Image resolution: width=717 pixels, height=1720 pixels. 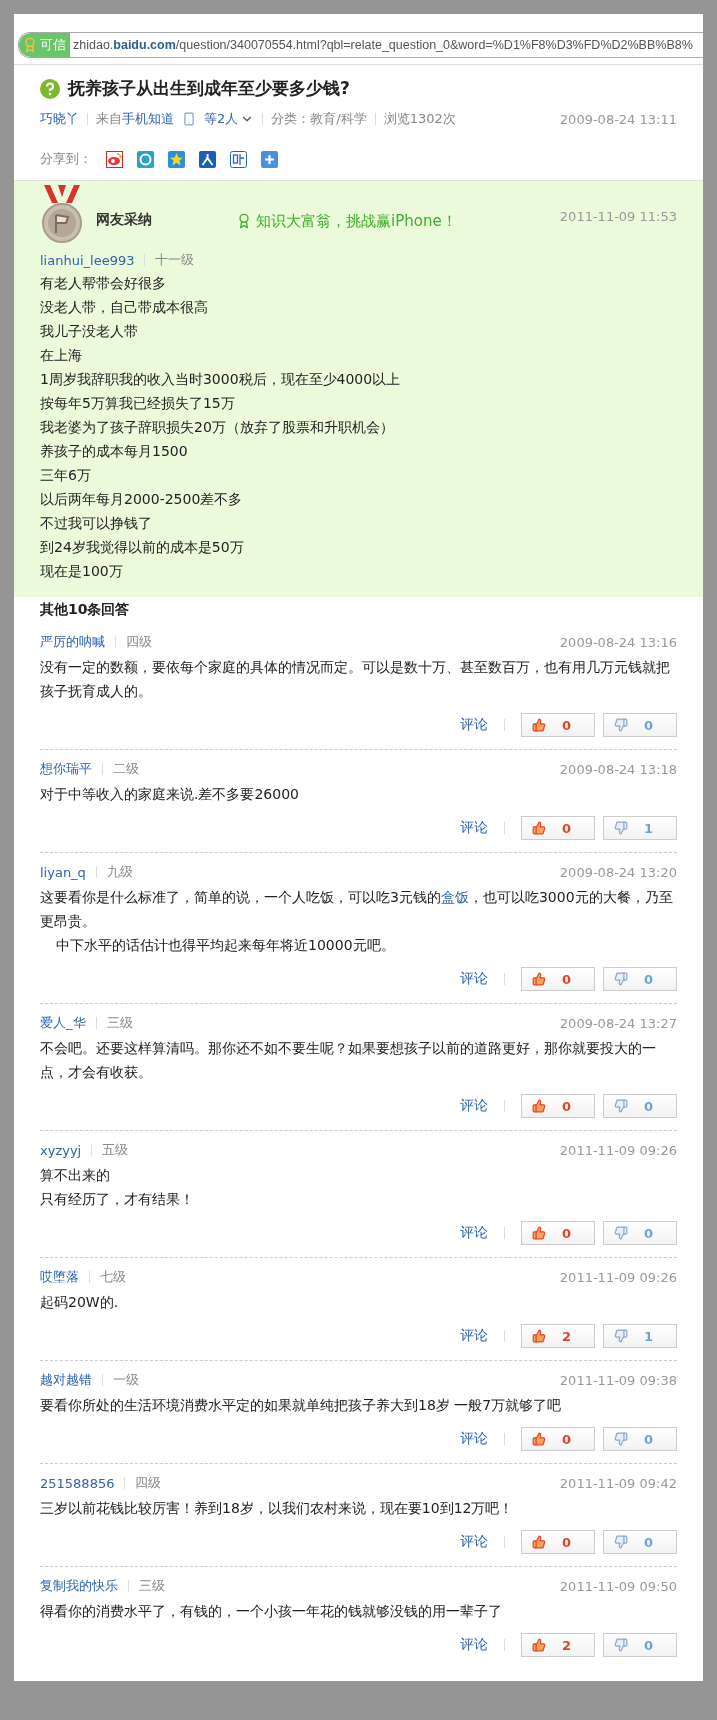 I want to click on category-text: 分类：教育/科学, so click(x=319, y=119).